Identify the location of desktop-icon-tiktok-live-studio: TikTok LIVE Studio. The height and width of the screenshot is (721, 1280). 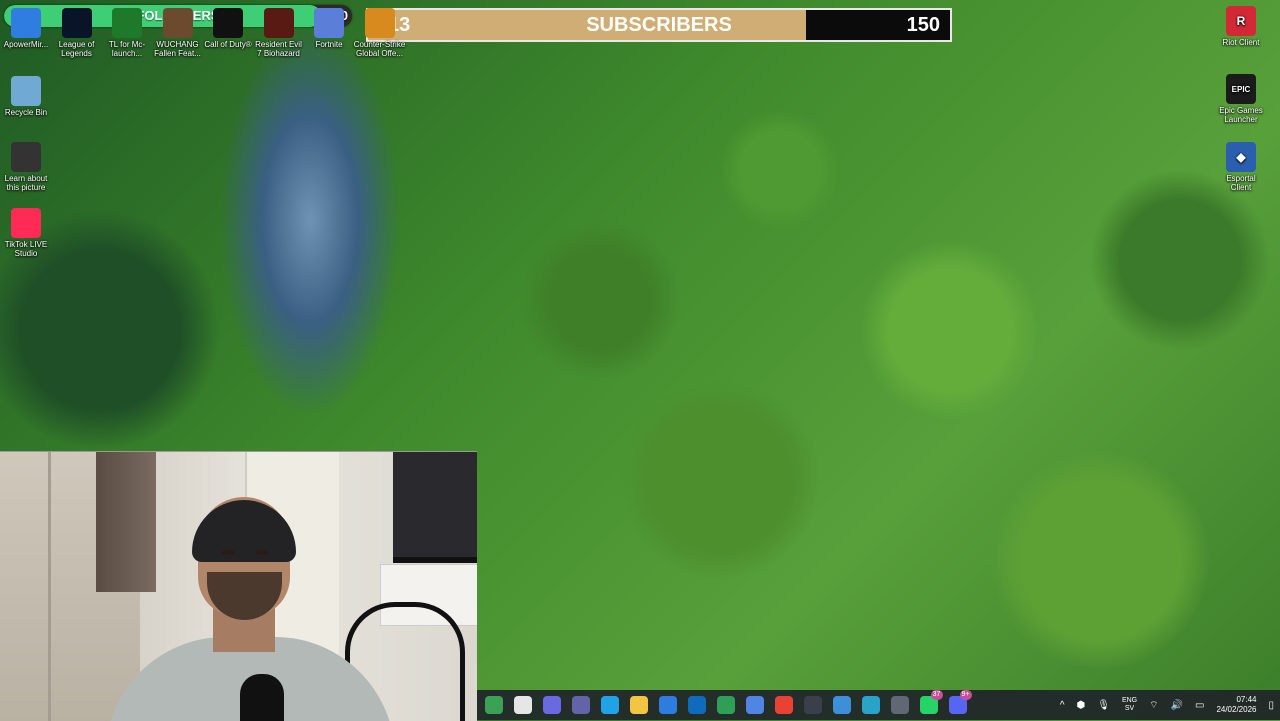
(26, 233).